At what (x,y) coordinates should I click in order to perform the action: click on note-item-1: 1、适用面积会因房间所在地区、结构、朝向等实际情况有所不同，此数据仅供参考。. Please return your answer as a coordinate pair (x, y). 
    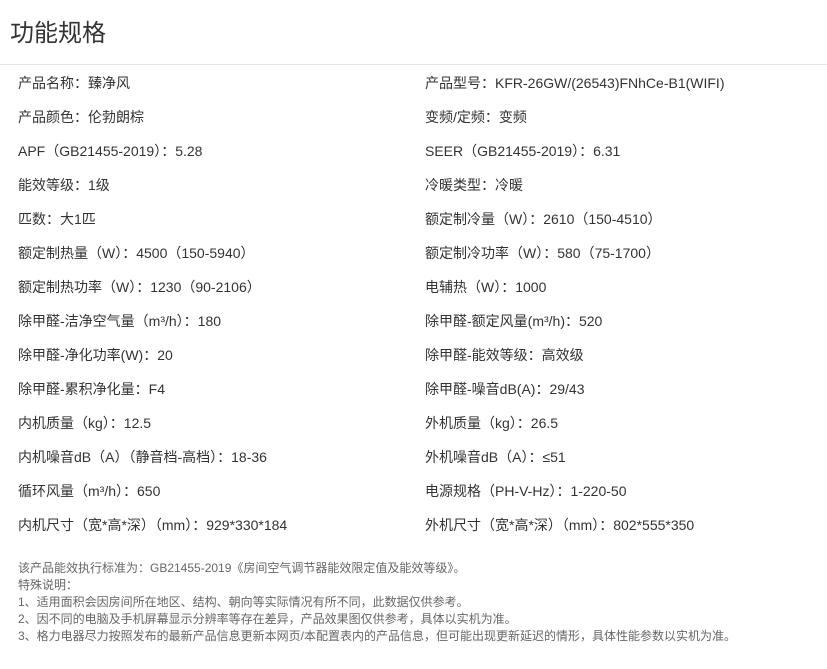
    Looking at the image, I should click on (243, 602).